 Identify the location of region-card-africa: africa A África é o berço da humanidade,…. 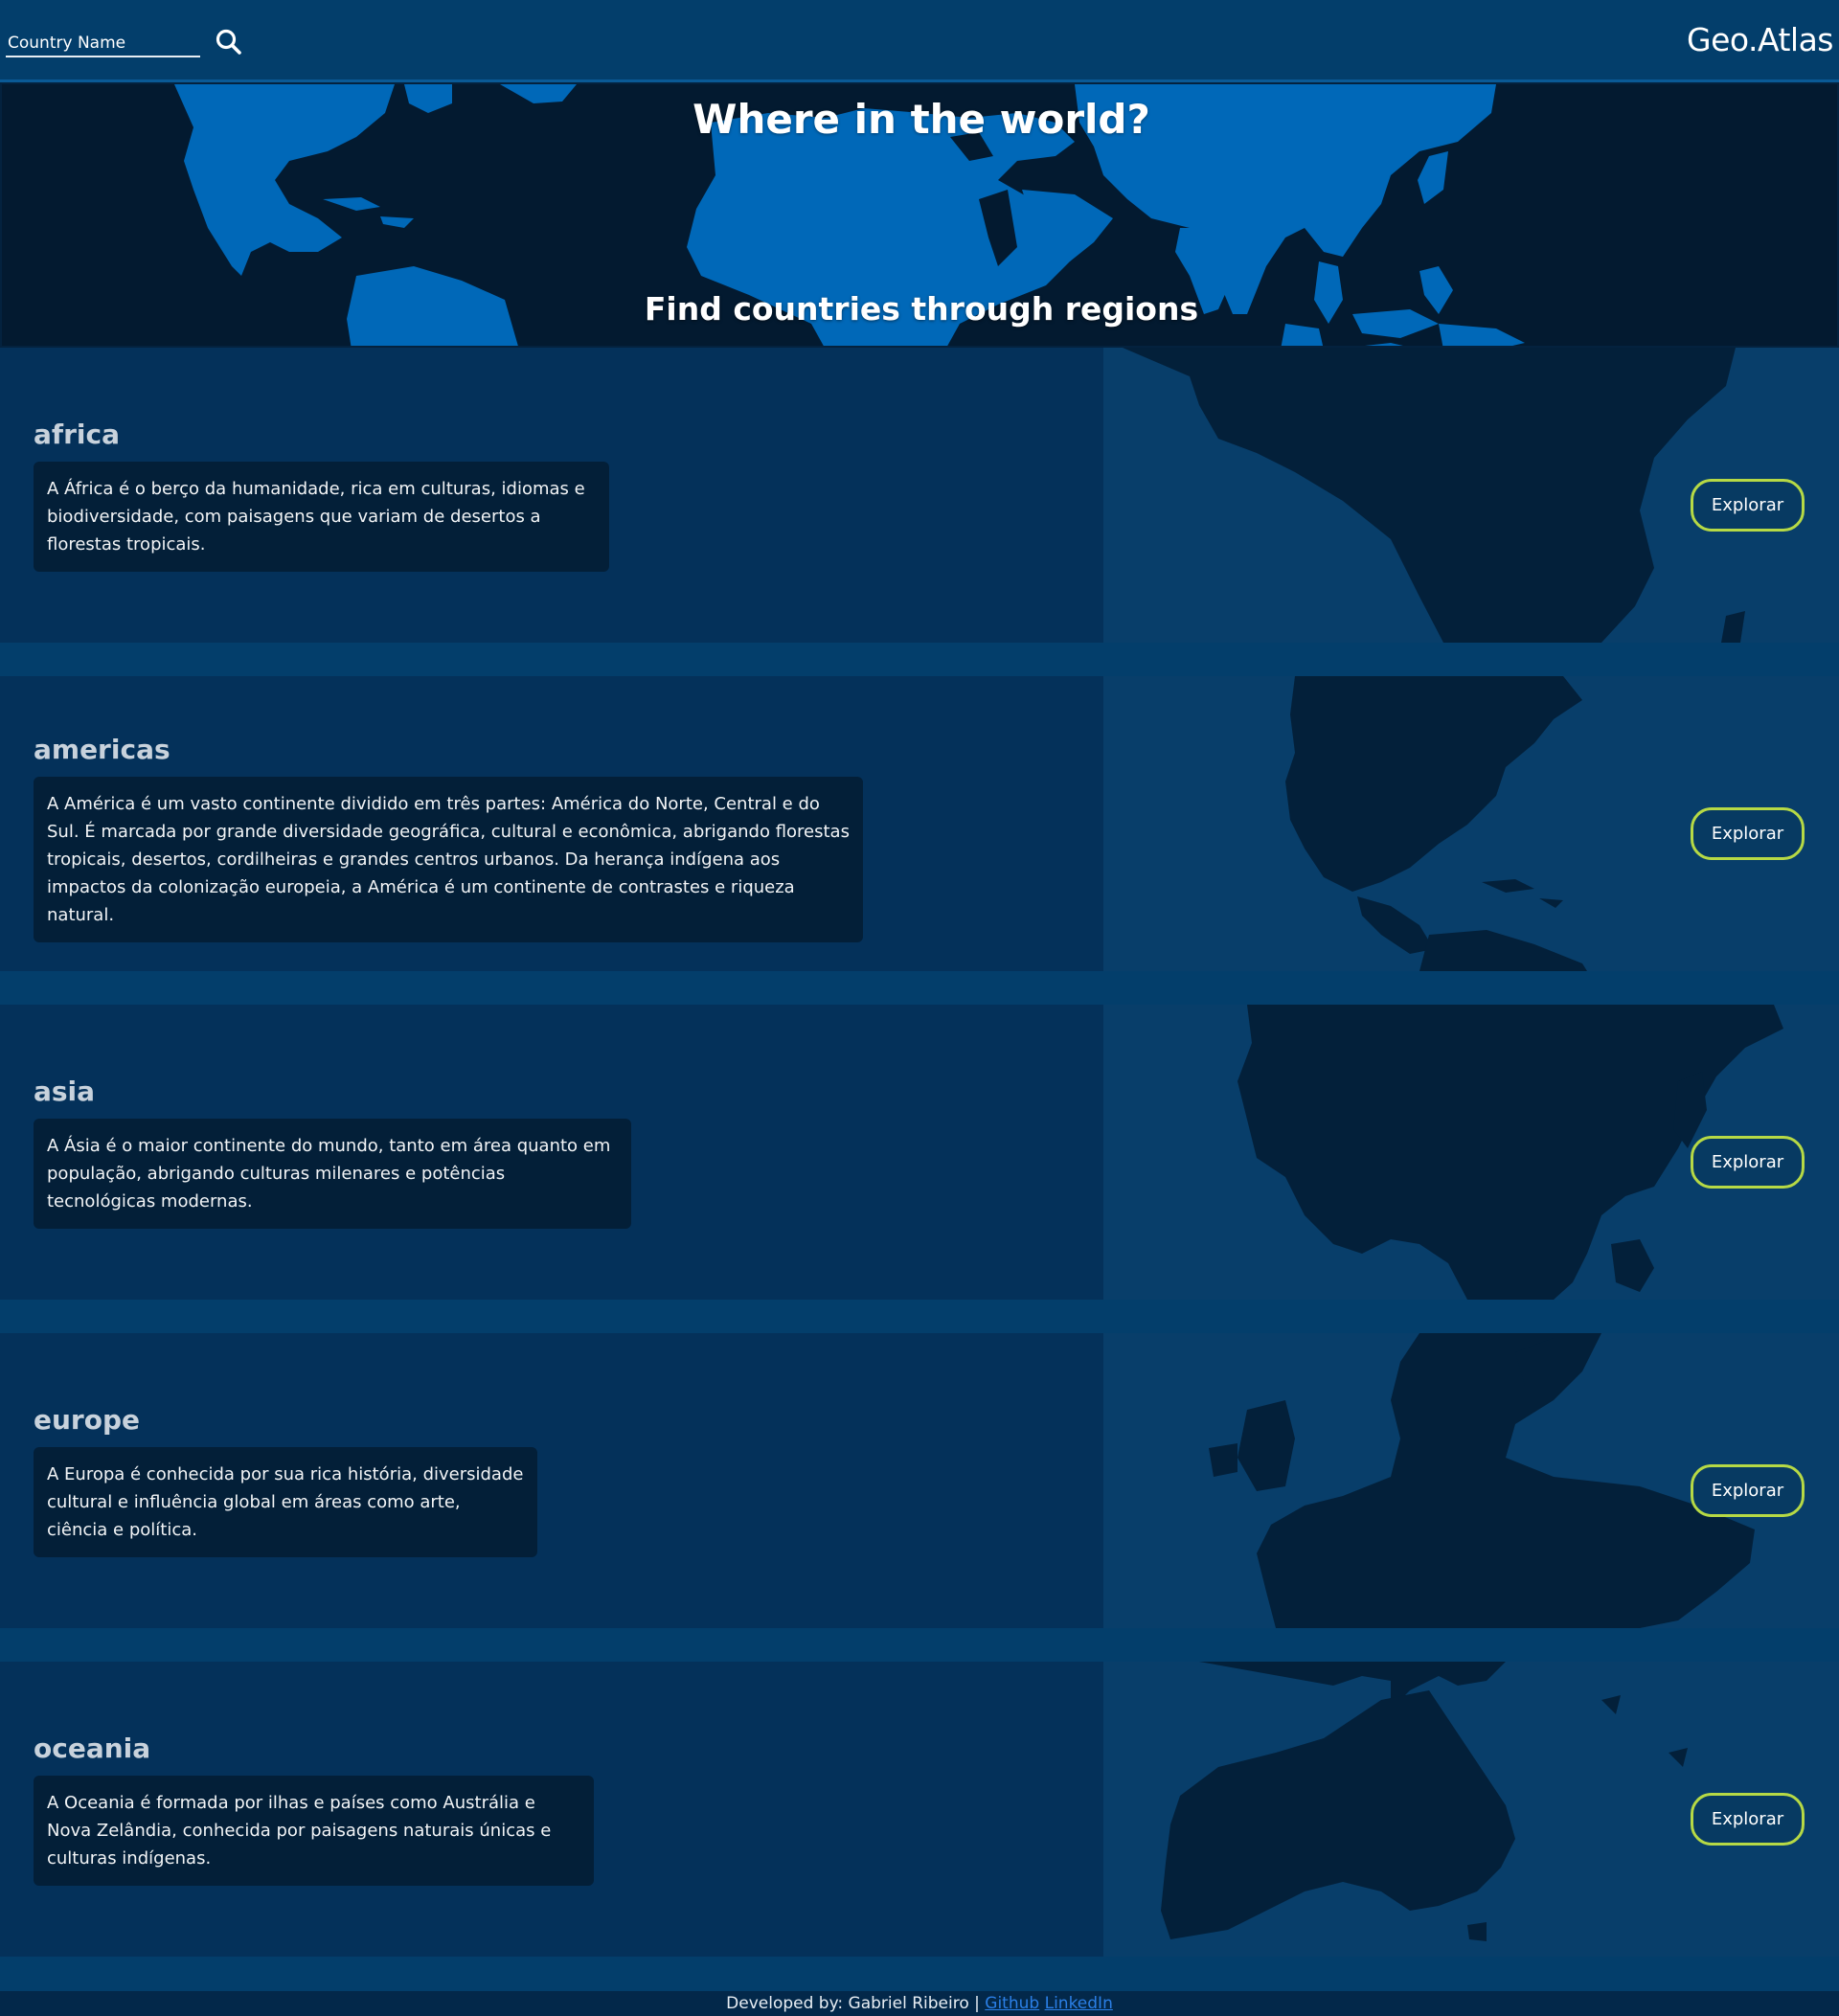
(919, 495).